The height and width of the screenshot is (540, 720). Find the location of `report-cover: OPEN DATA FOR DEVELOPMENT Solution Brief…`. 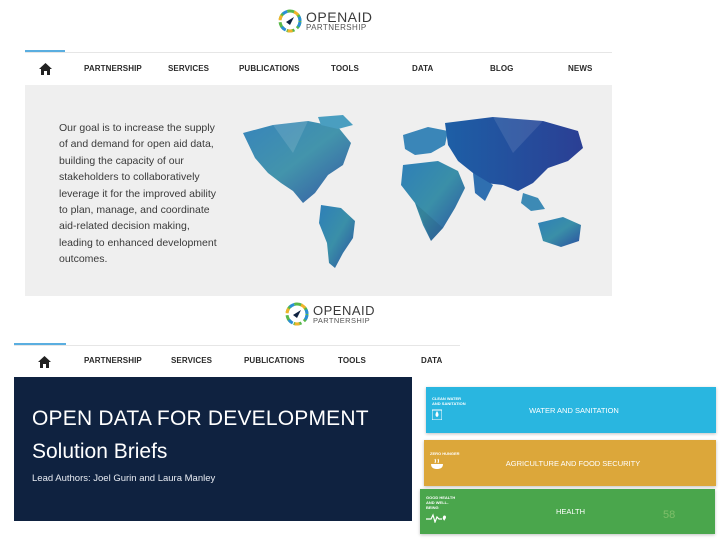

report-cover: OPEN DATA FOR DEVELOPMENT Solution Brief… is located at coordinates (213, 449).